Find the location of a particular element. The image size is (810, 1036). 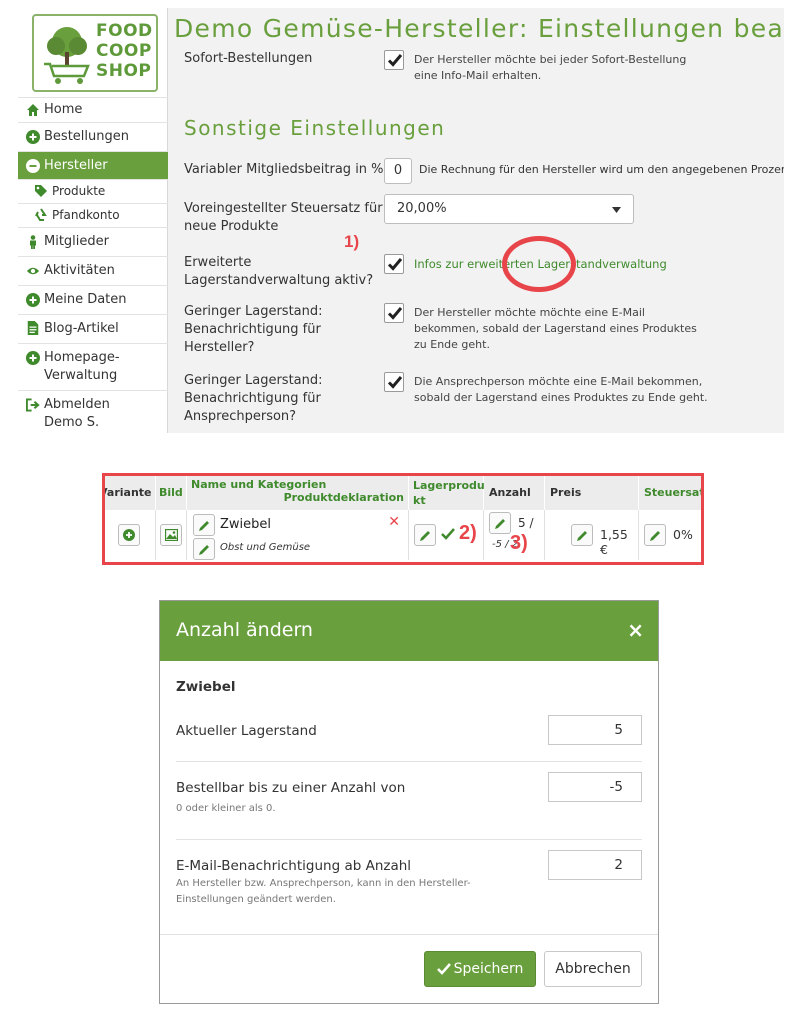

header-anzahl: Anzahl is located at coordinates (514, 493).